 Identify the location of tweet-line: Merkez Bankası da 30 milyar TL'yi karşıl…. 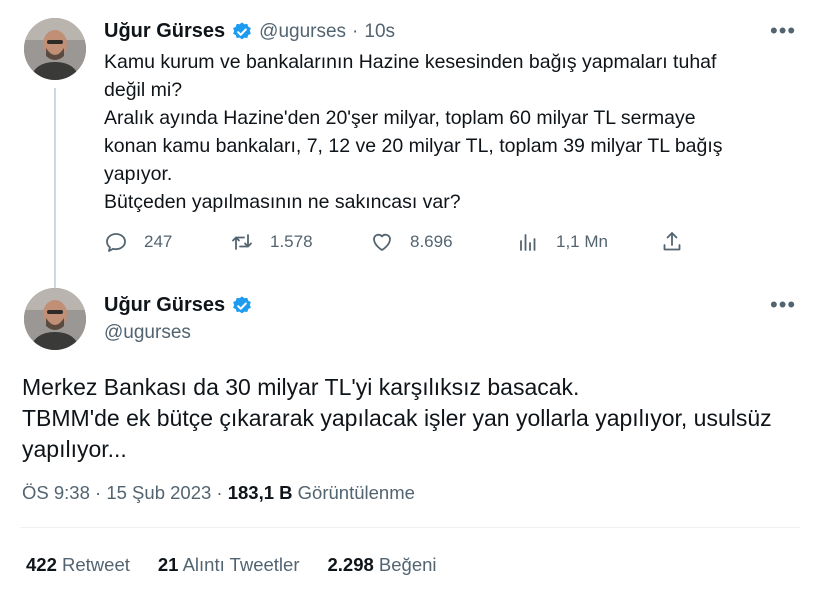
(301, 387).